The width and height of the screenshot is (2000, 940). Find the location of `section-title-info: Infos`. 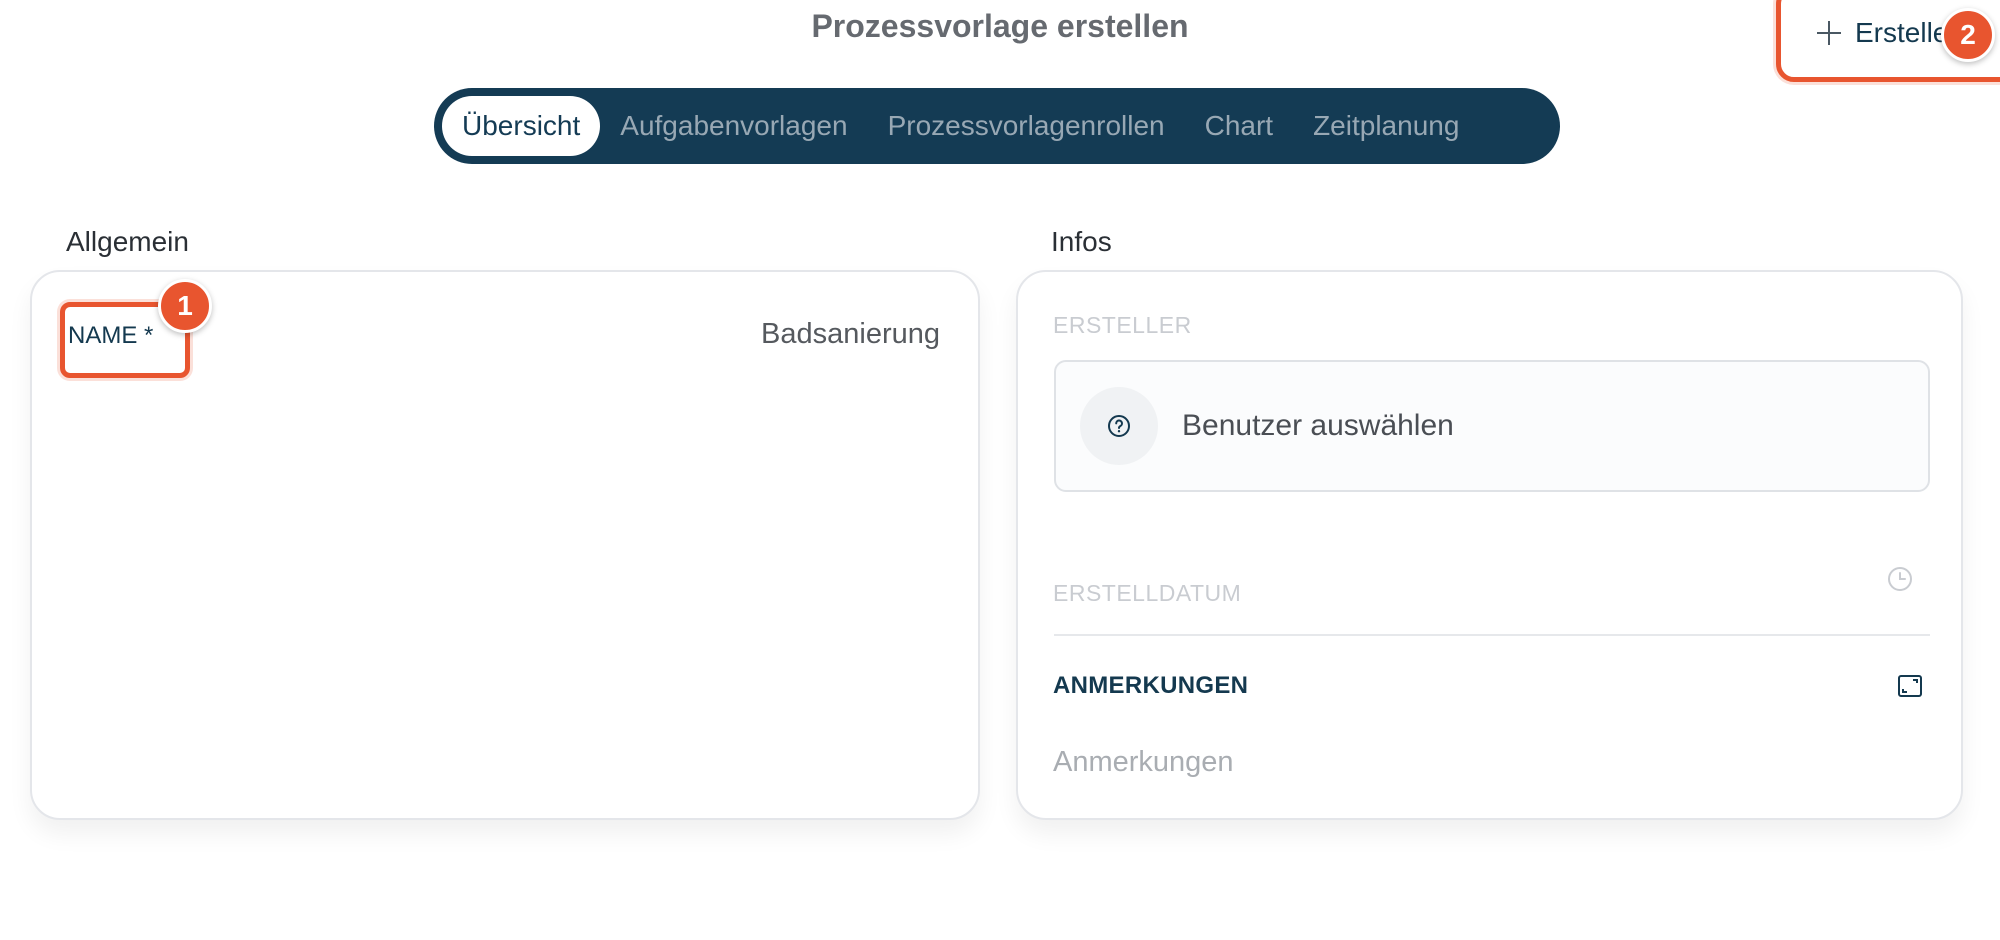

section-title-info: Infos is located at coordinates (1081, 241).